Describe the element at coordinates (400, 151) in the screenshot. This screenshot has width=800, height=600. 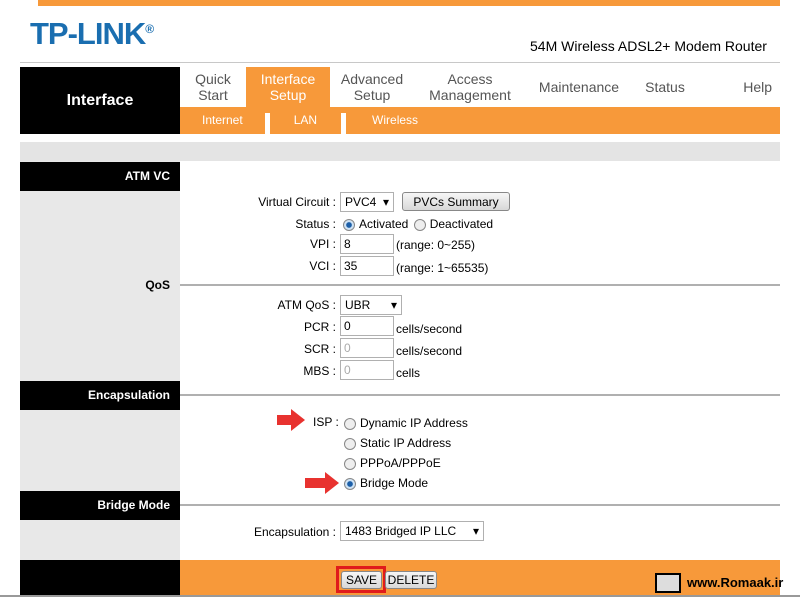
I see `spacer-bar` at that location.